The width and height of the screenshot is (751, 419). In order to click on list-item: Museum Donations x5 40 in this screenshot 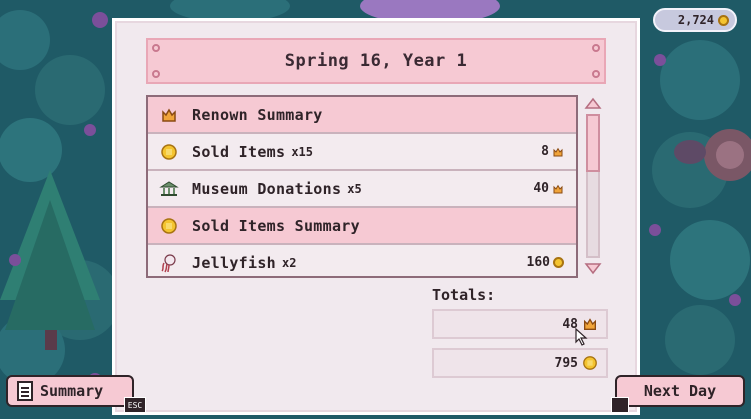, I will do `click(362, 189)`.